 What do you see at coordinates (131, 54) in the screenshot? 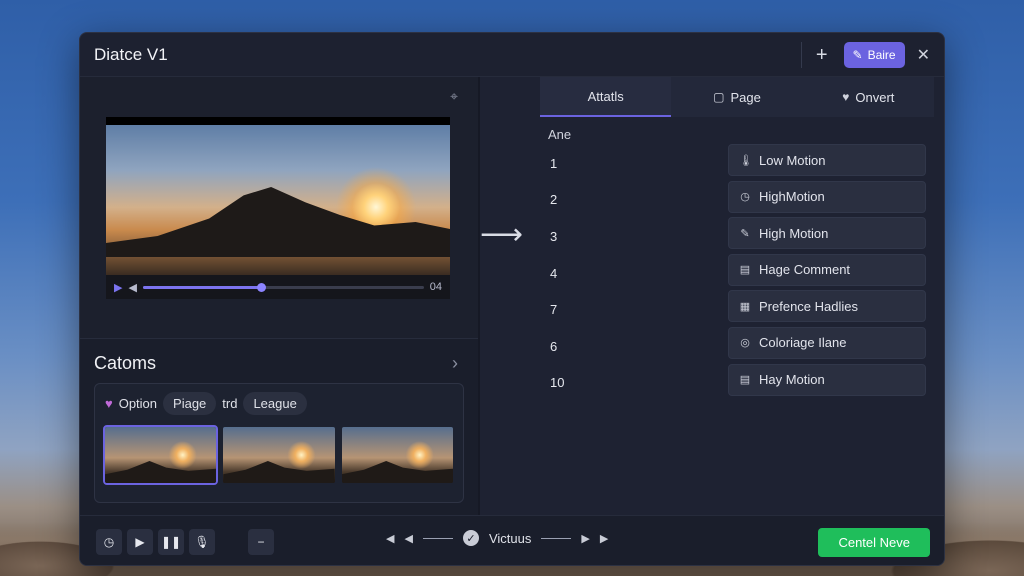
I see `window-title: Diatce V1` at bounding box center [131, 54].